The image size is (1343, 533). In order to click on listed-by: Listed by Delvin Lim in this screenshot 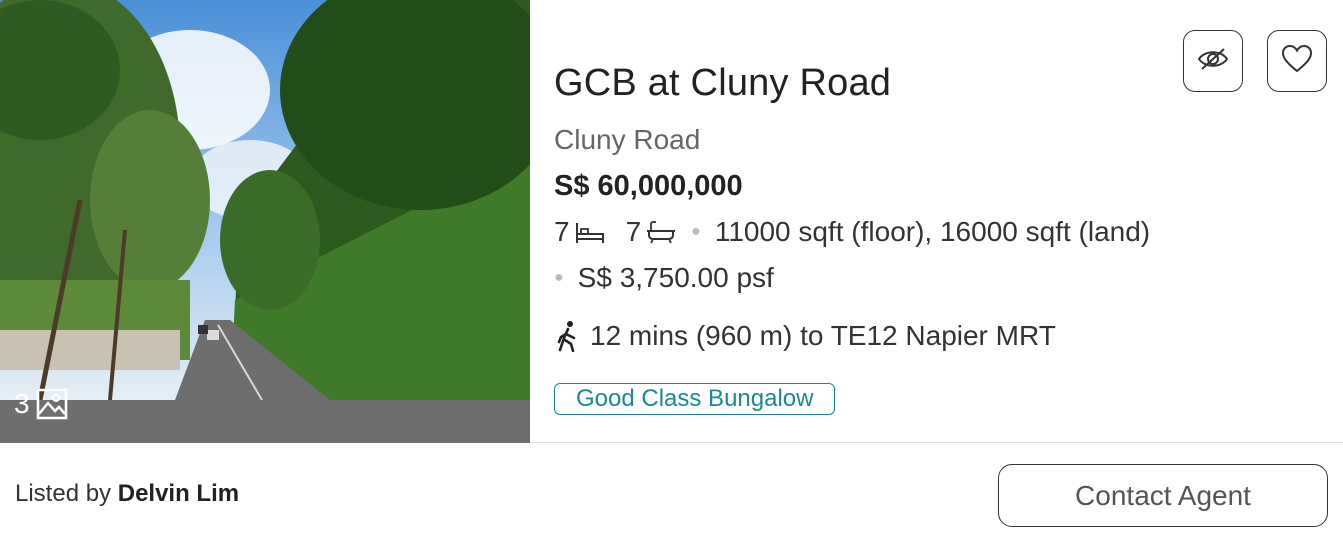, I will do `click(127, 494)`.